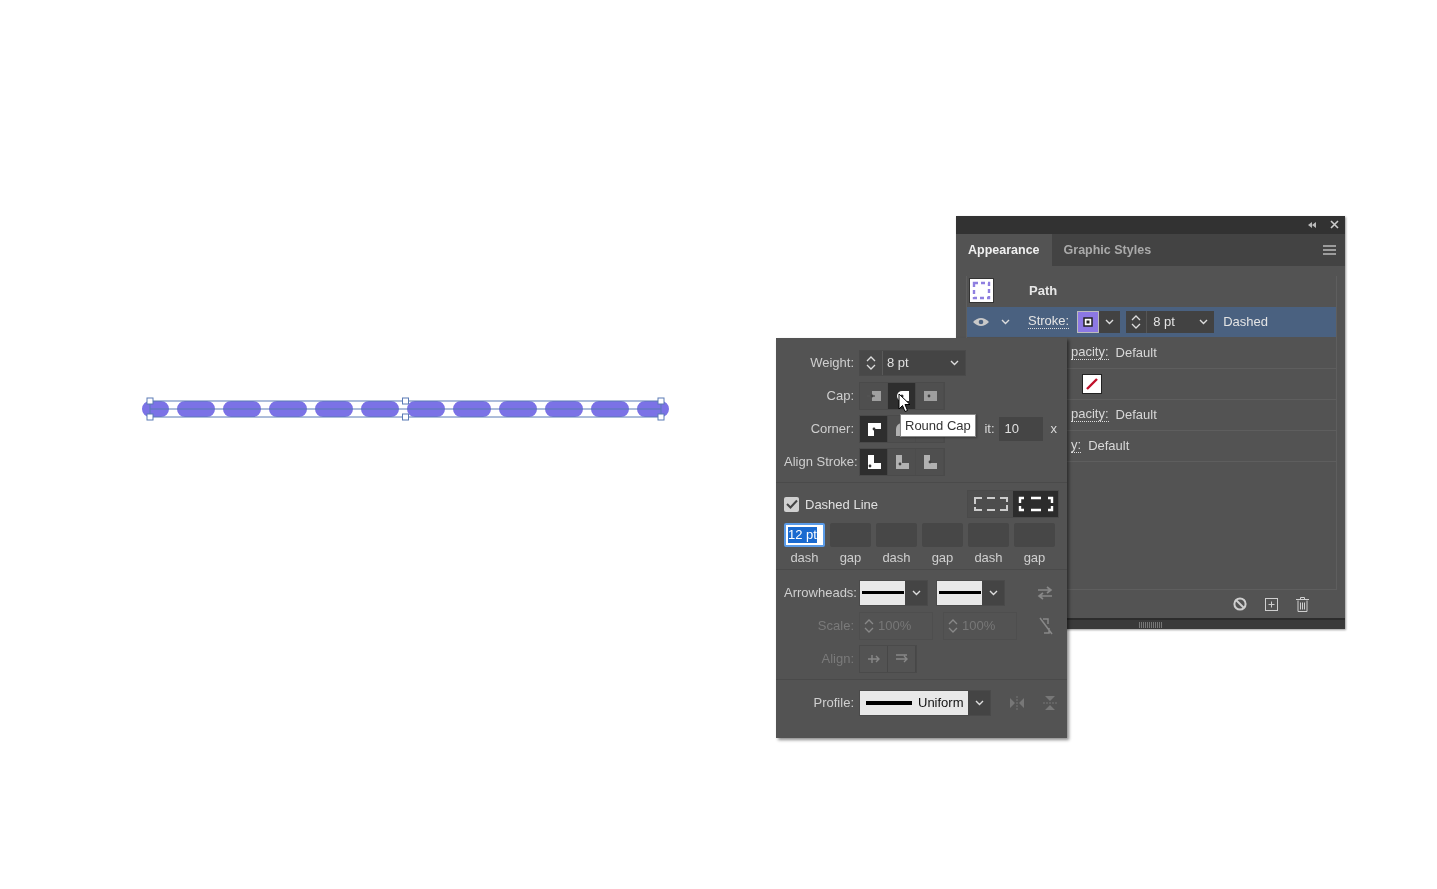 The width and height of the screenshot is (1437, 889). I want to click on field-label: Weight:, so click(831, 362).